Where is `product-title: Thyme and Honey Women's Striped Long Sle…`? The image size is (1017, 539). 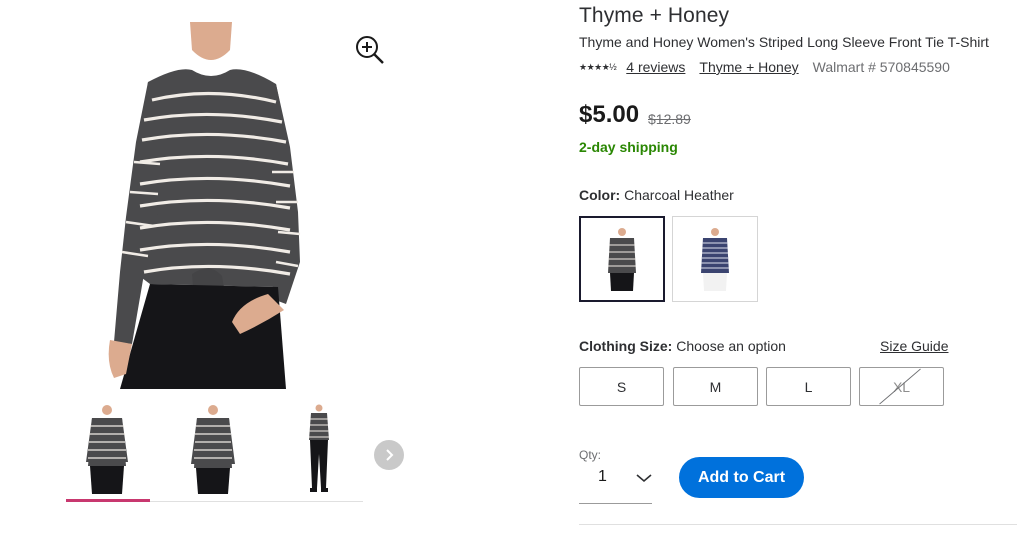 product-title: Thyme and Honey Women's Striped Long Sle… is located at coordinates (784, 42).